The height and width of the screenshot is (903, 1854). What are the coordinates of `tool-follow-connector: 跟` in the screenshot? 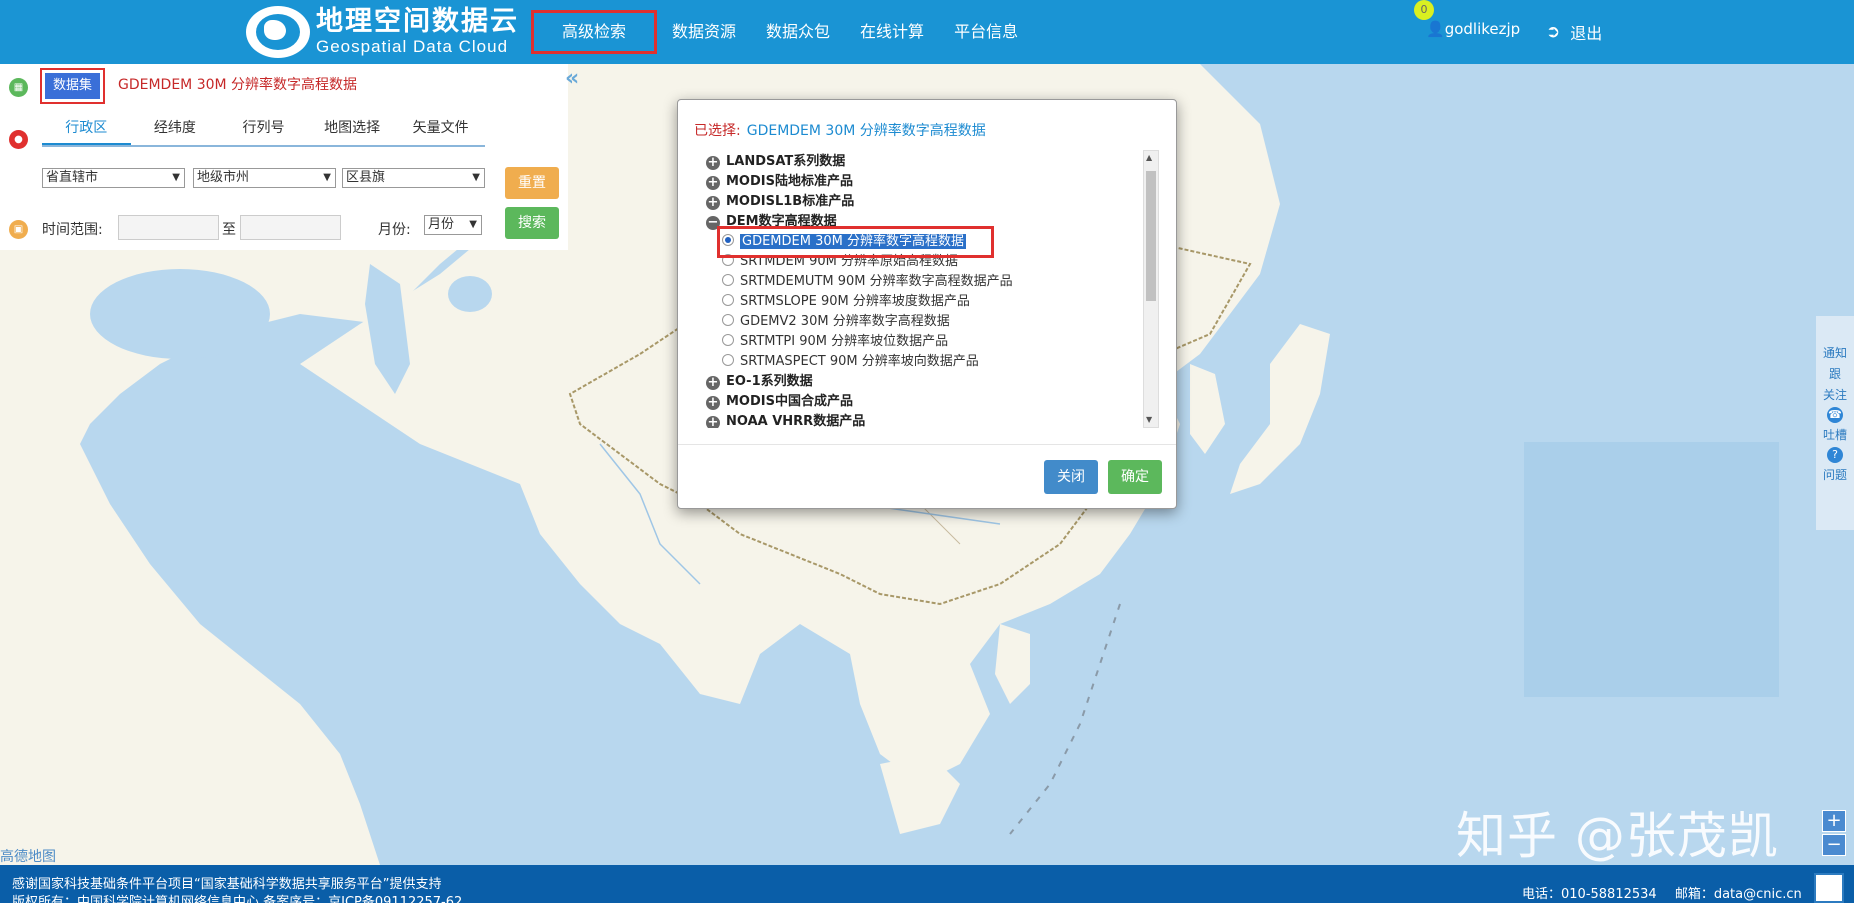 It's located at (1834, 374).